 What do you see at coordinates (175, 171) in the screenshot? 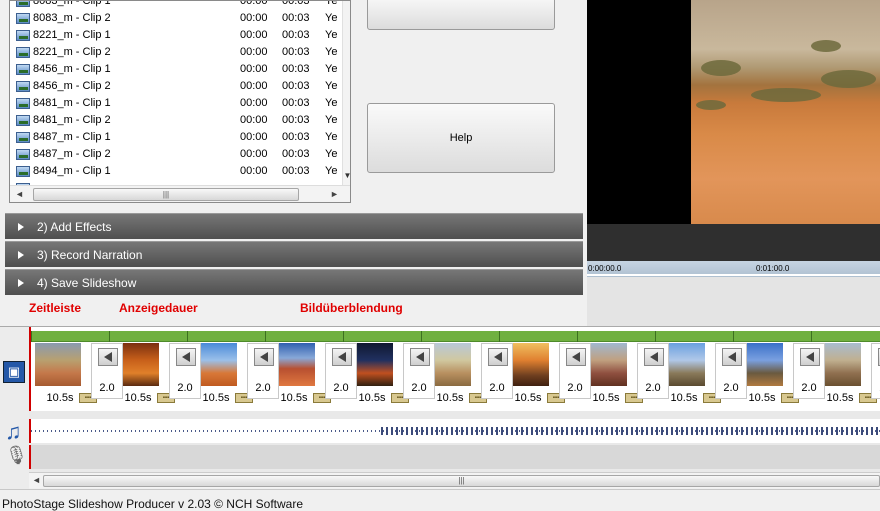
I see `list-item: 8494_m - Clip 1 00:00 00:03 Ye` at bounding box center [175, 171].